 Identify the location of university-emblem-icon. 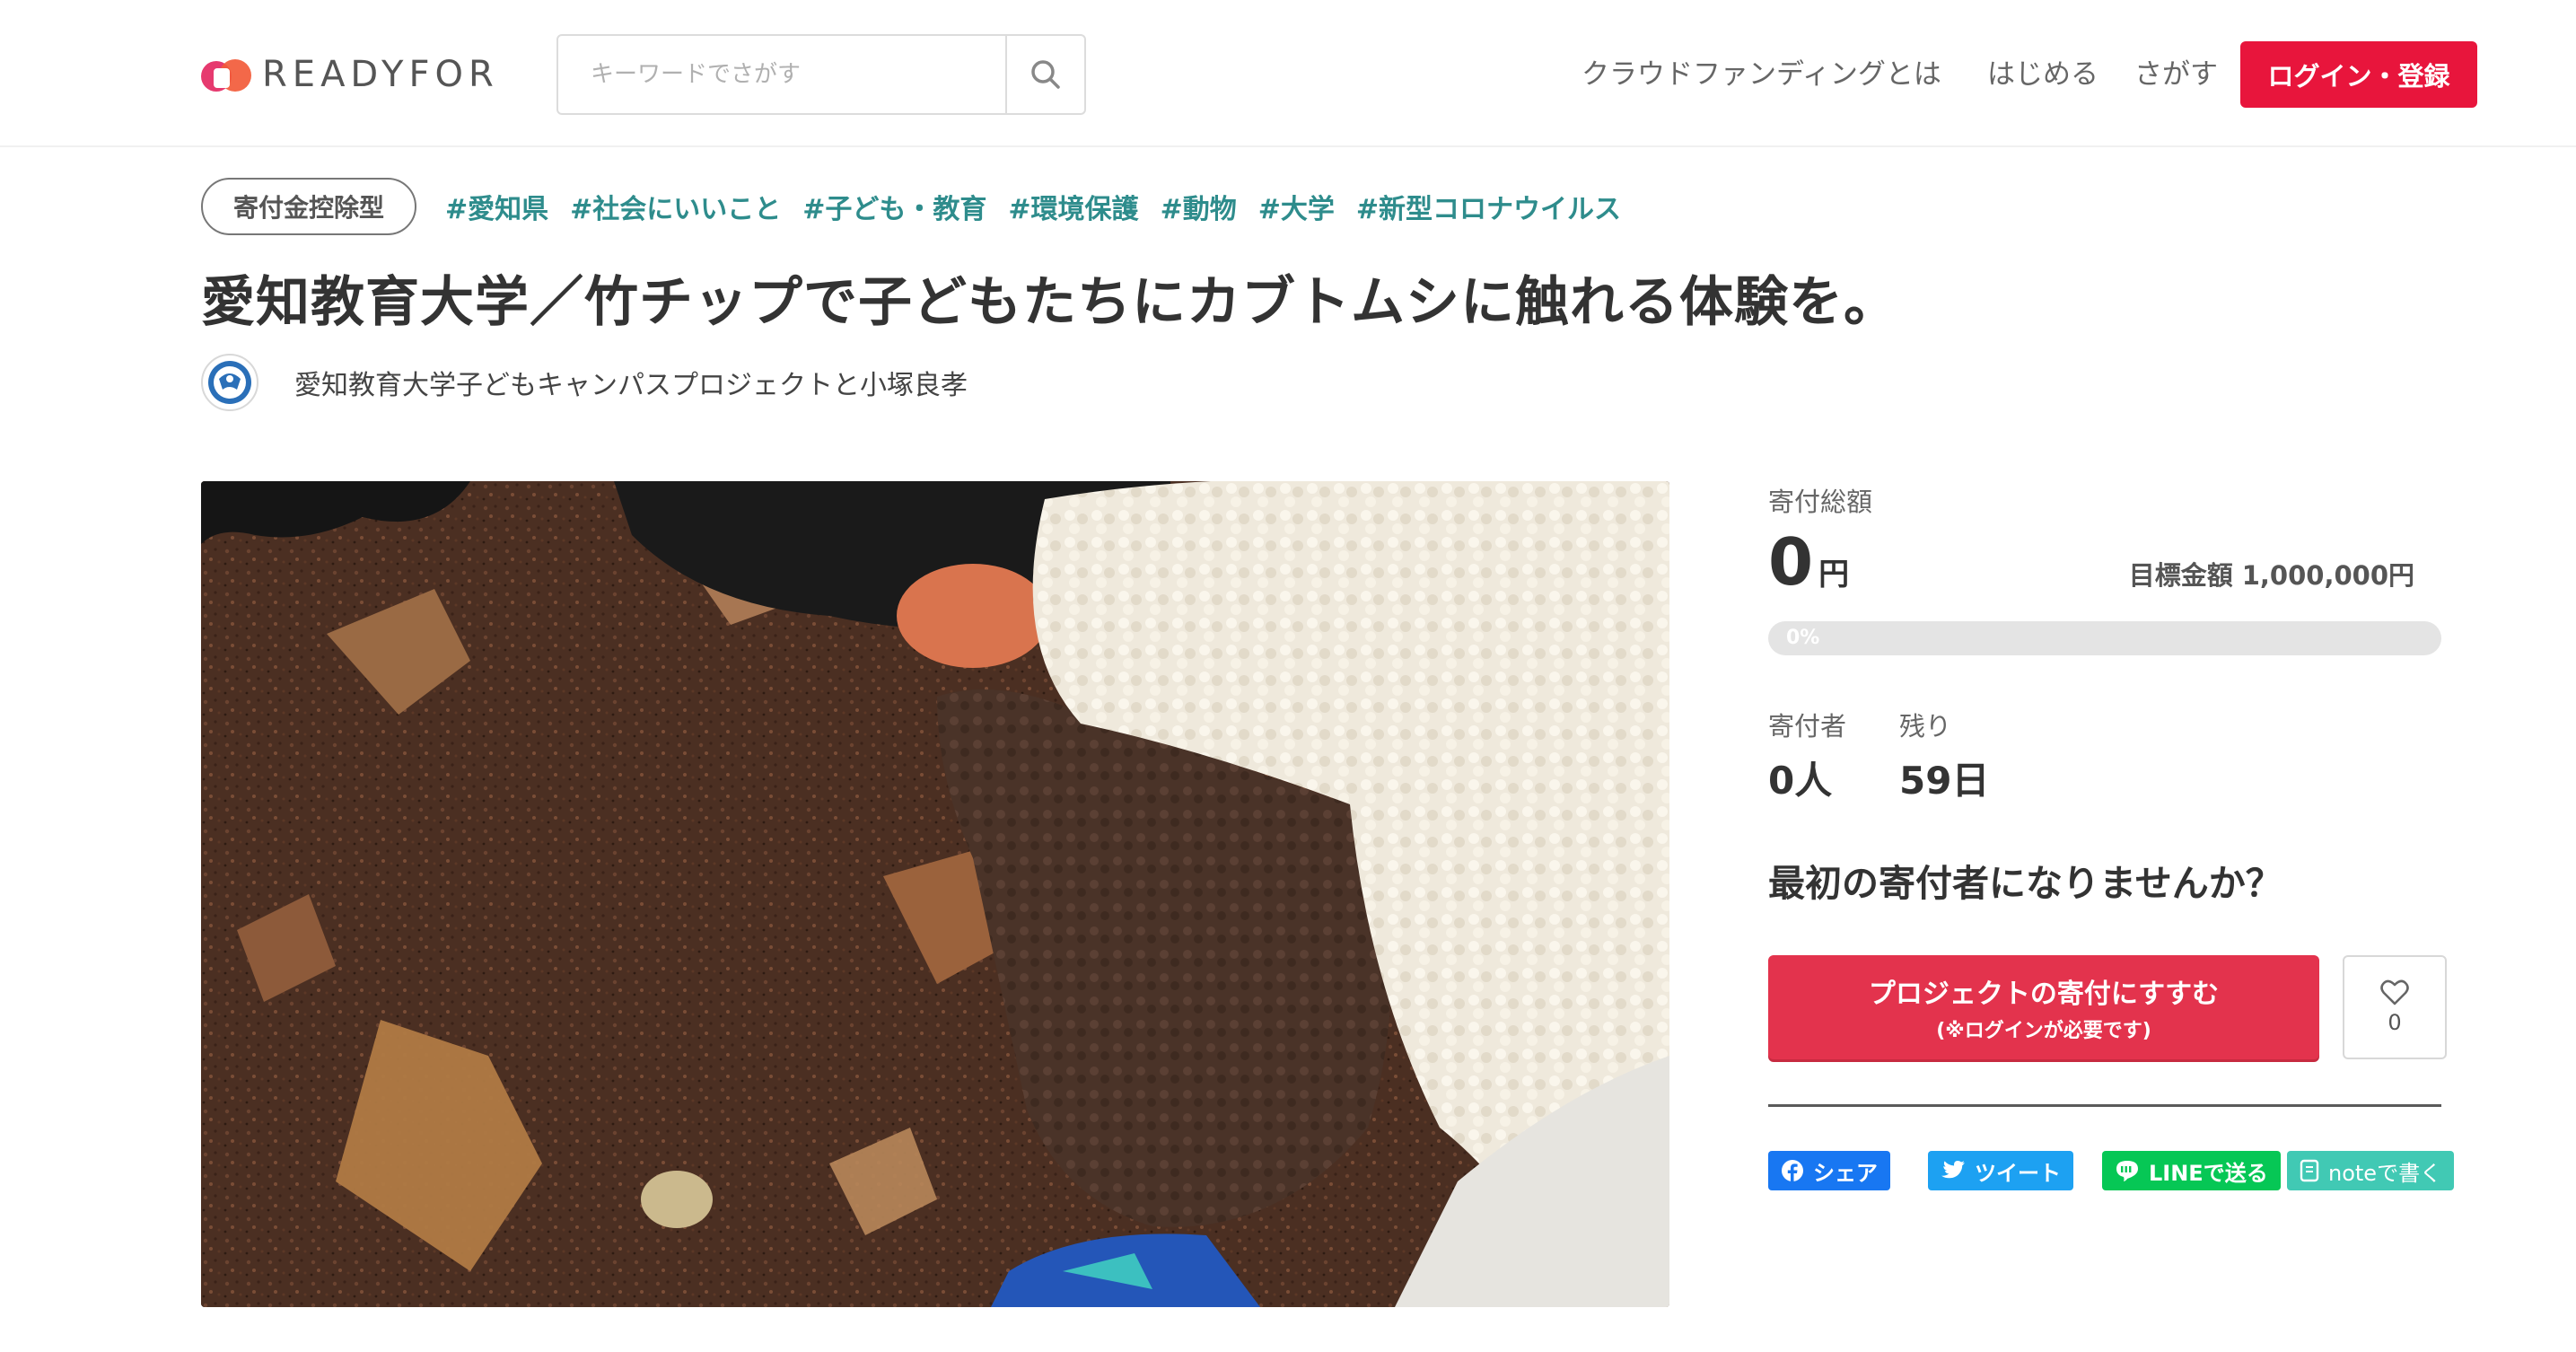
(229, 382).